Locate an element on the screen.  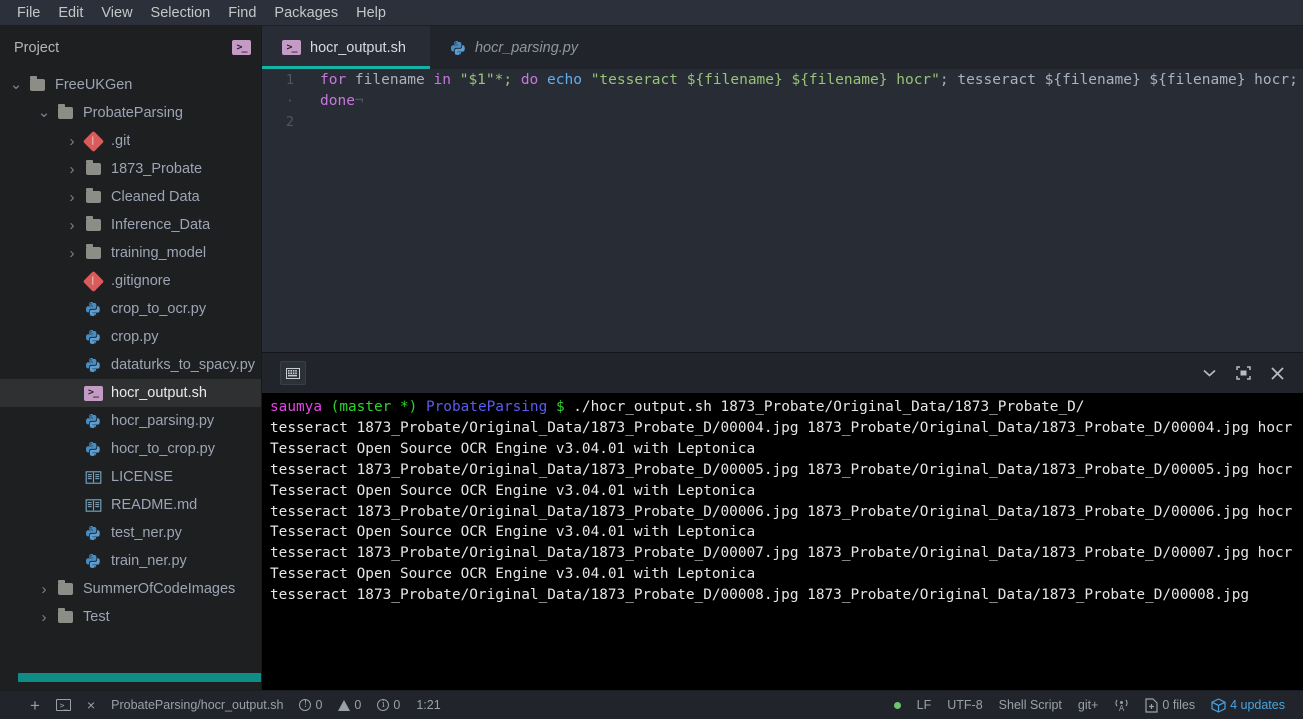
code-token-string: "tesseract ${filename} ${filename} hocr" is located at coordinates (765, 79).